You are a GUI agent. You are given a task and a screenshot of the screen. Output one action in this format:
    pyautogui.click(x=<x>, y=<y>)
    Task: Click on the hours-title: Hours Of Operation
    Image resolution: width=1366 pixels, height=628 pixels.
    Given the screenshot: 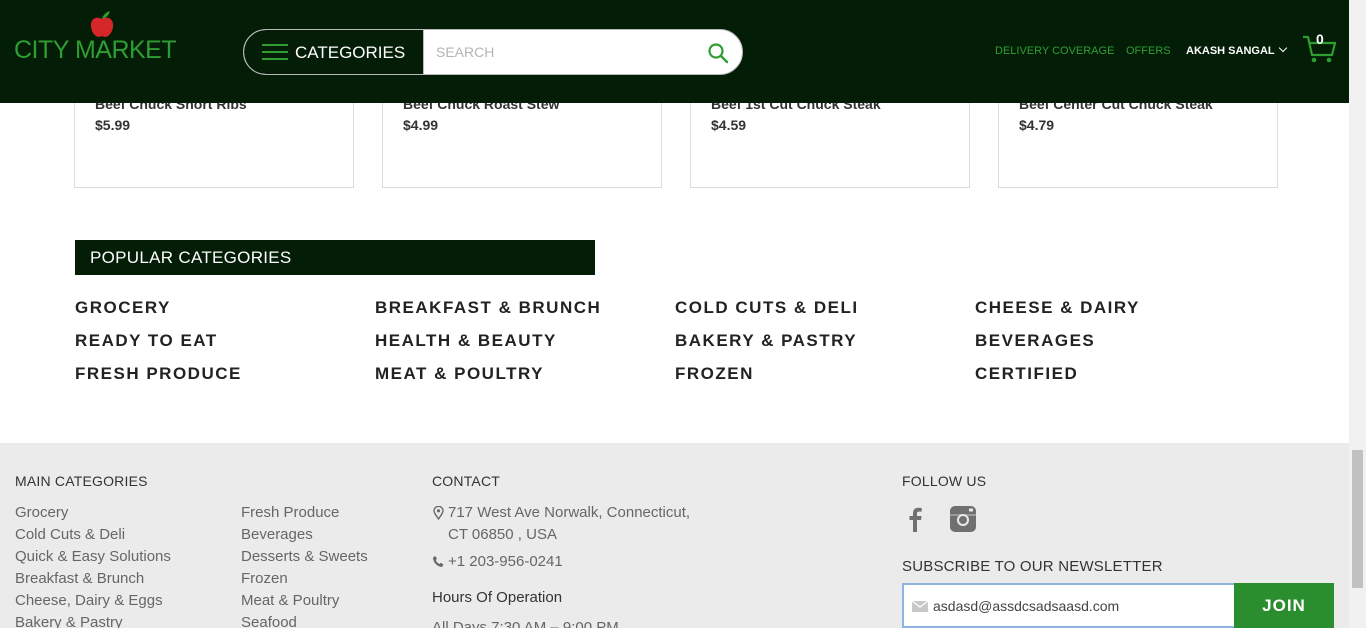 What is the action you would take?
    pyautogui.click(x=497, y=597)
    